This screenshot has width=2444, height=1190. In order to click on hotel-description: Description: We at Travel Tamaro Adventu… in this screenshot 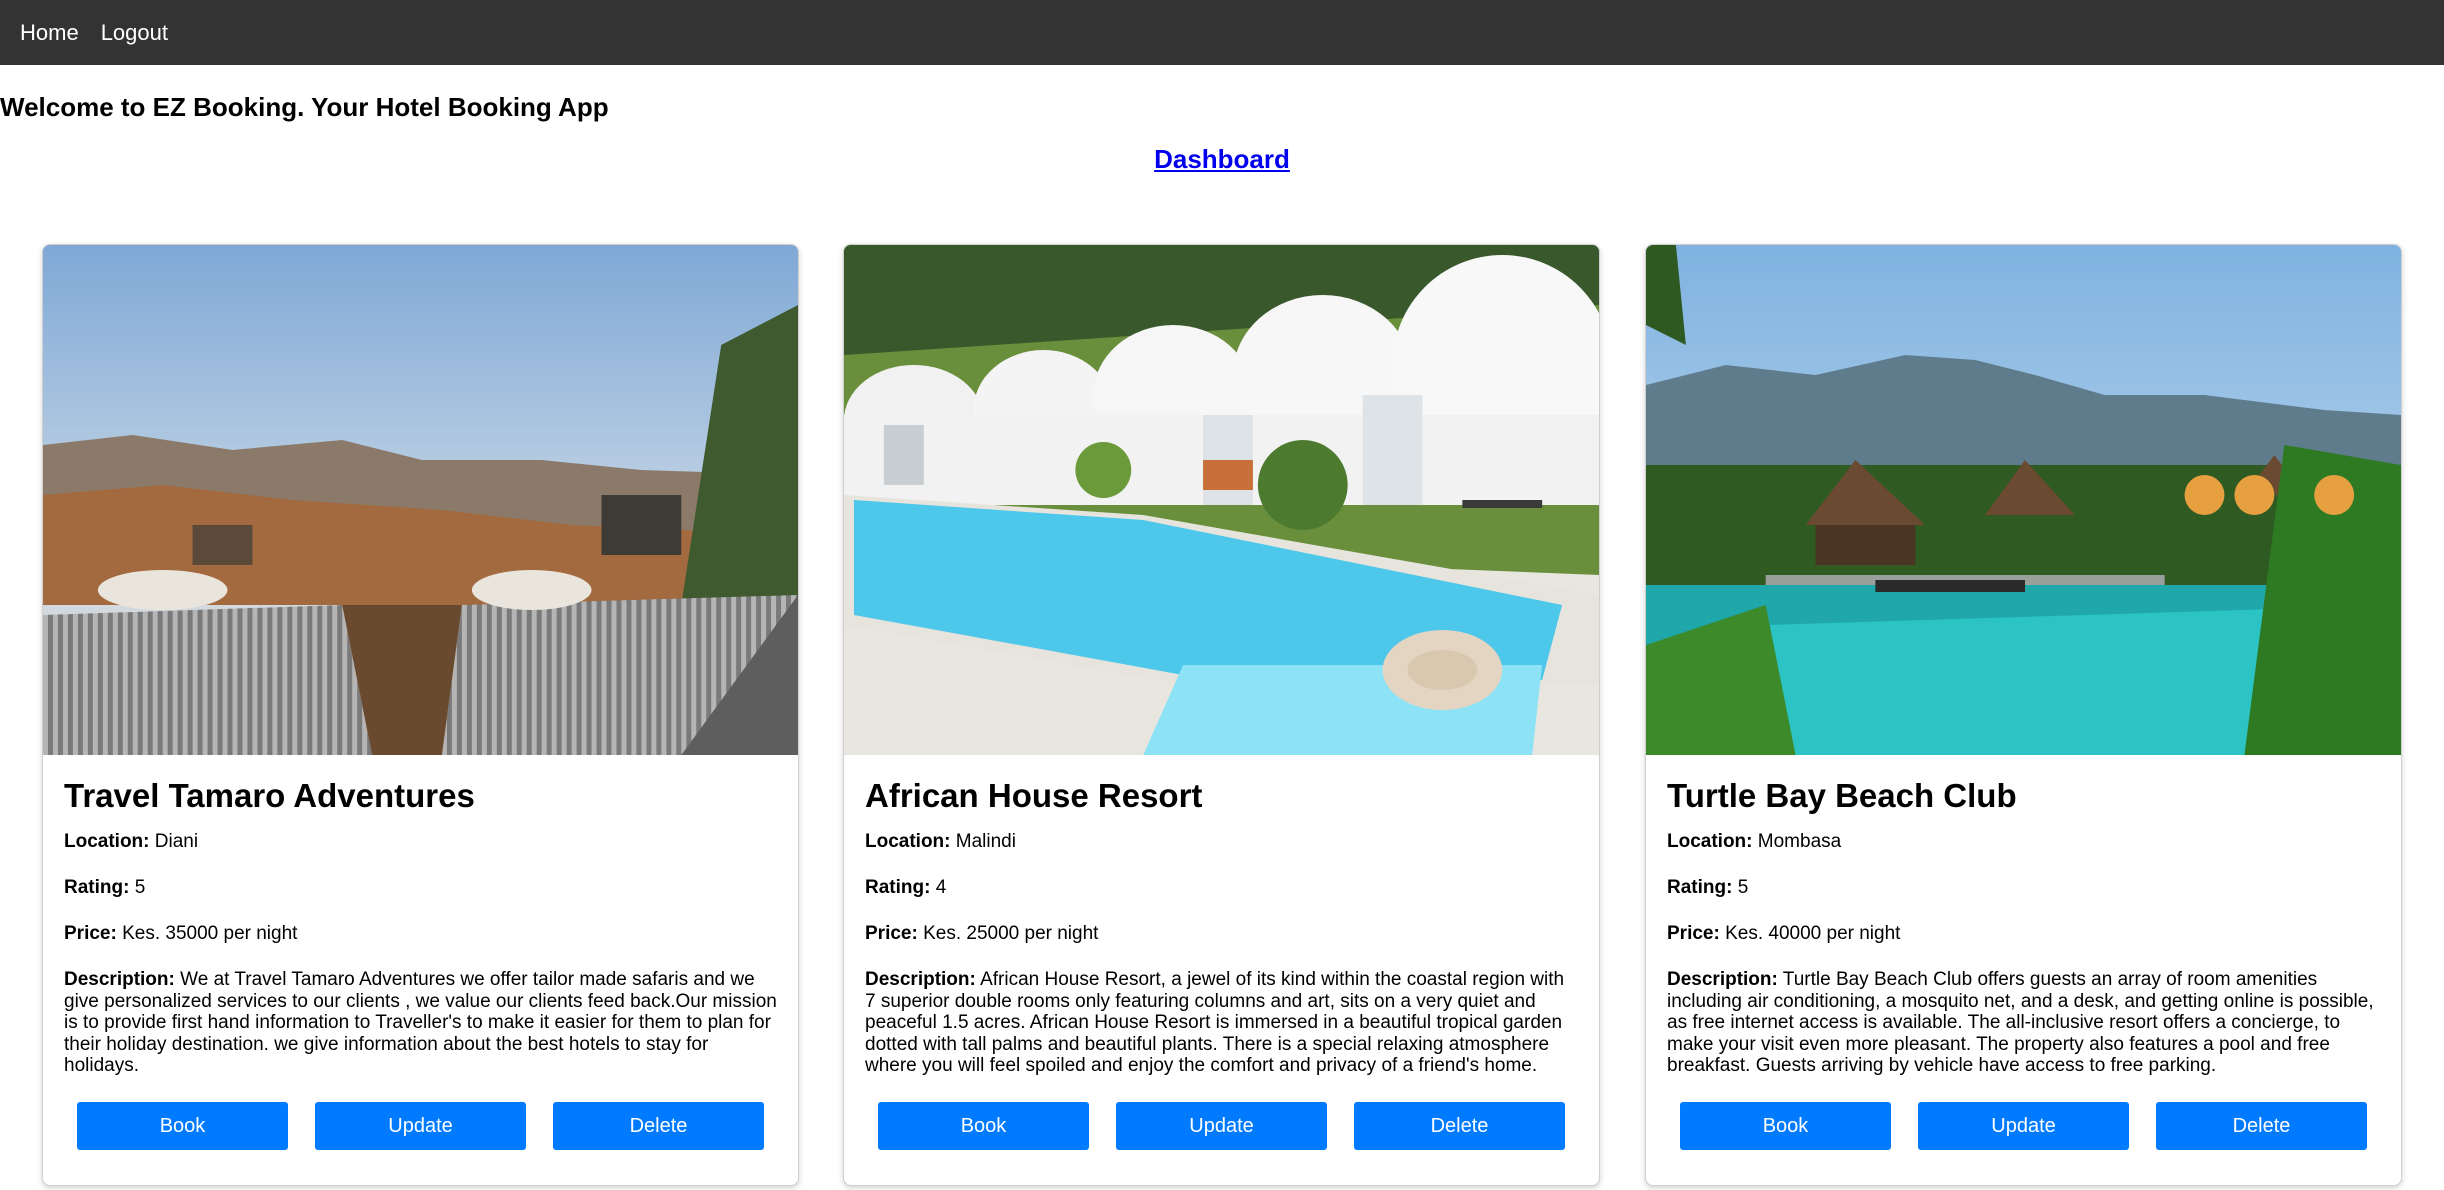, I will do `click(420, 1023)`.